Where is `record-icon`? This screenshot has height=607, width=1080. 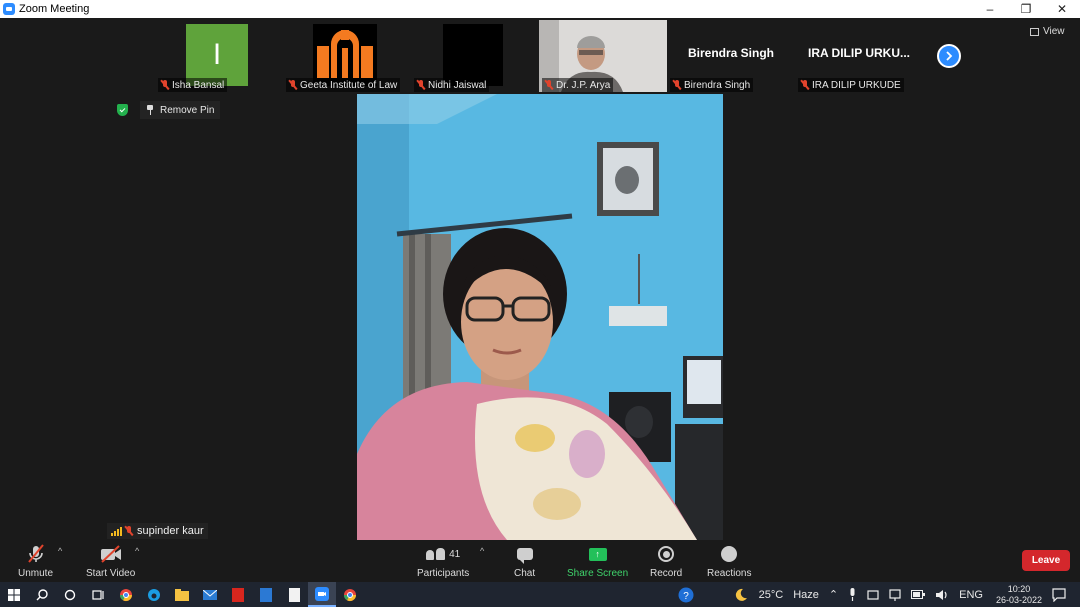 record-icon is located at coordinates (666, 554).